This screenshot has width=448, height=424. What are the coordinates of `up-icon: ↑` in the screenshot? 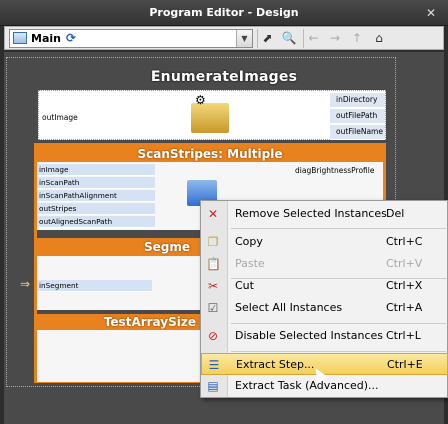 It's located at (357, 38).